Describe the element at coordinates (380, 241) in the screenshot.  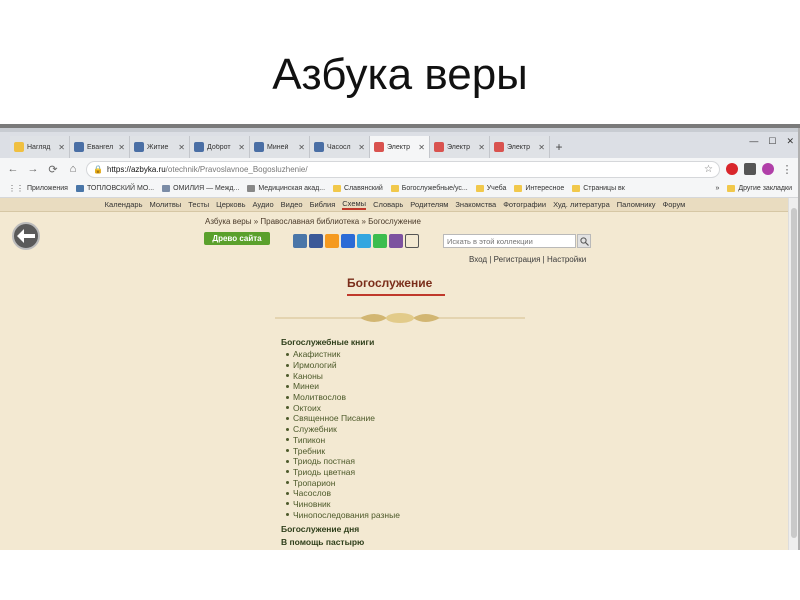
I see `whatsapp-icon` at that location.